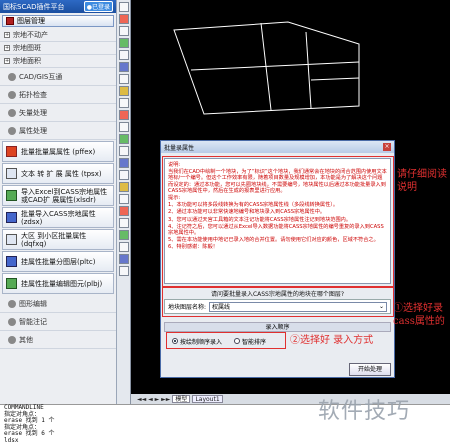 This screenshot has width=450, height=445. What do you see at coordinates (364, 411) in the screenshot?
I see `watermark: 软件技巧` at bounding box center [364, 411].